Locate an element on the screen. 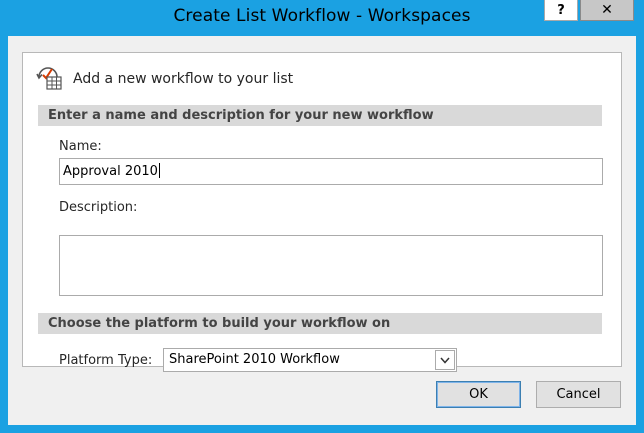 This screenshot has width=644, height=433. description-field is located at coordinates (331, 265).